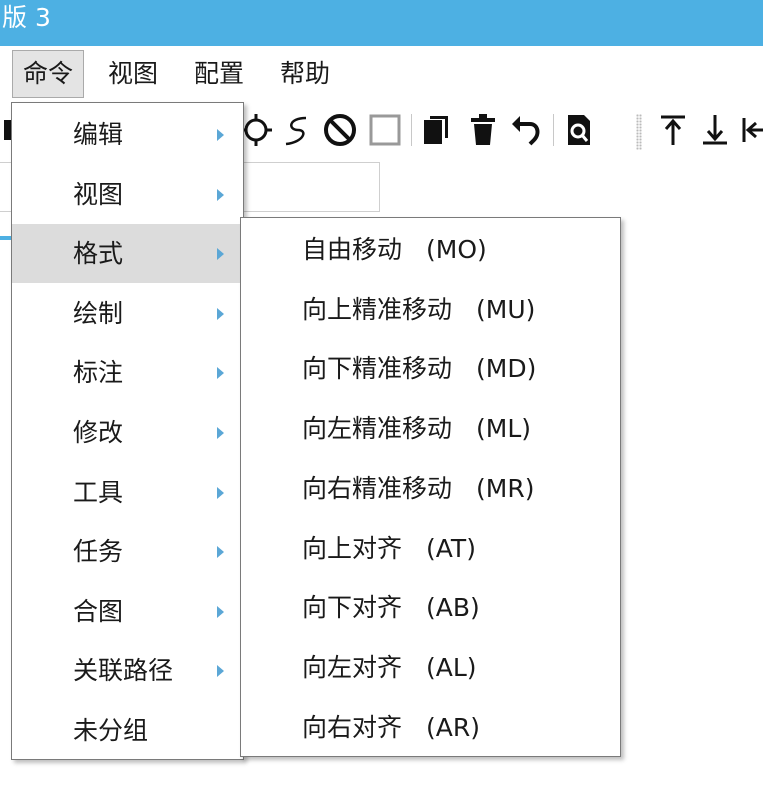 The width and height of the screenshot is (763, 811). I want to click on dropdown-item: 格式, so click(127, 254).